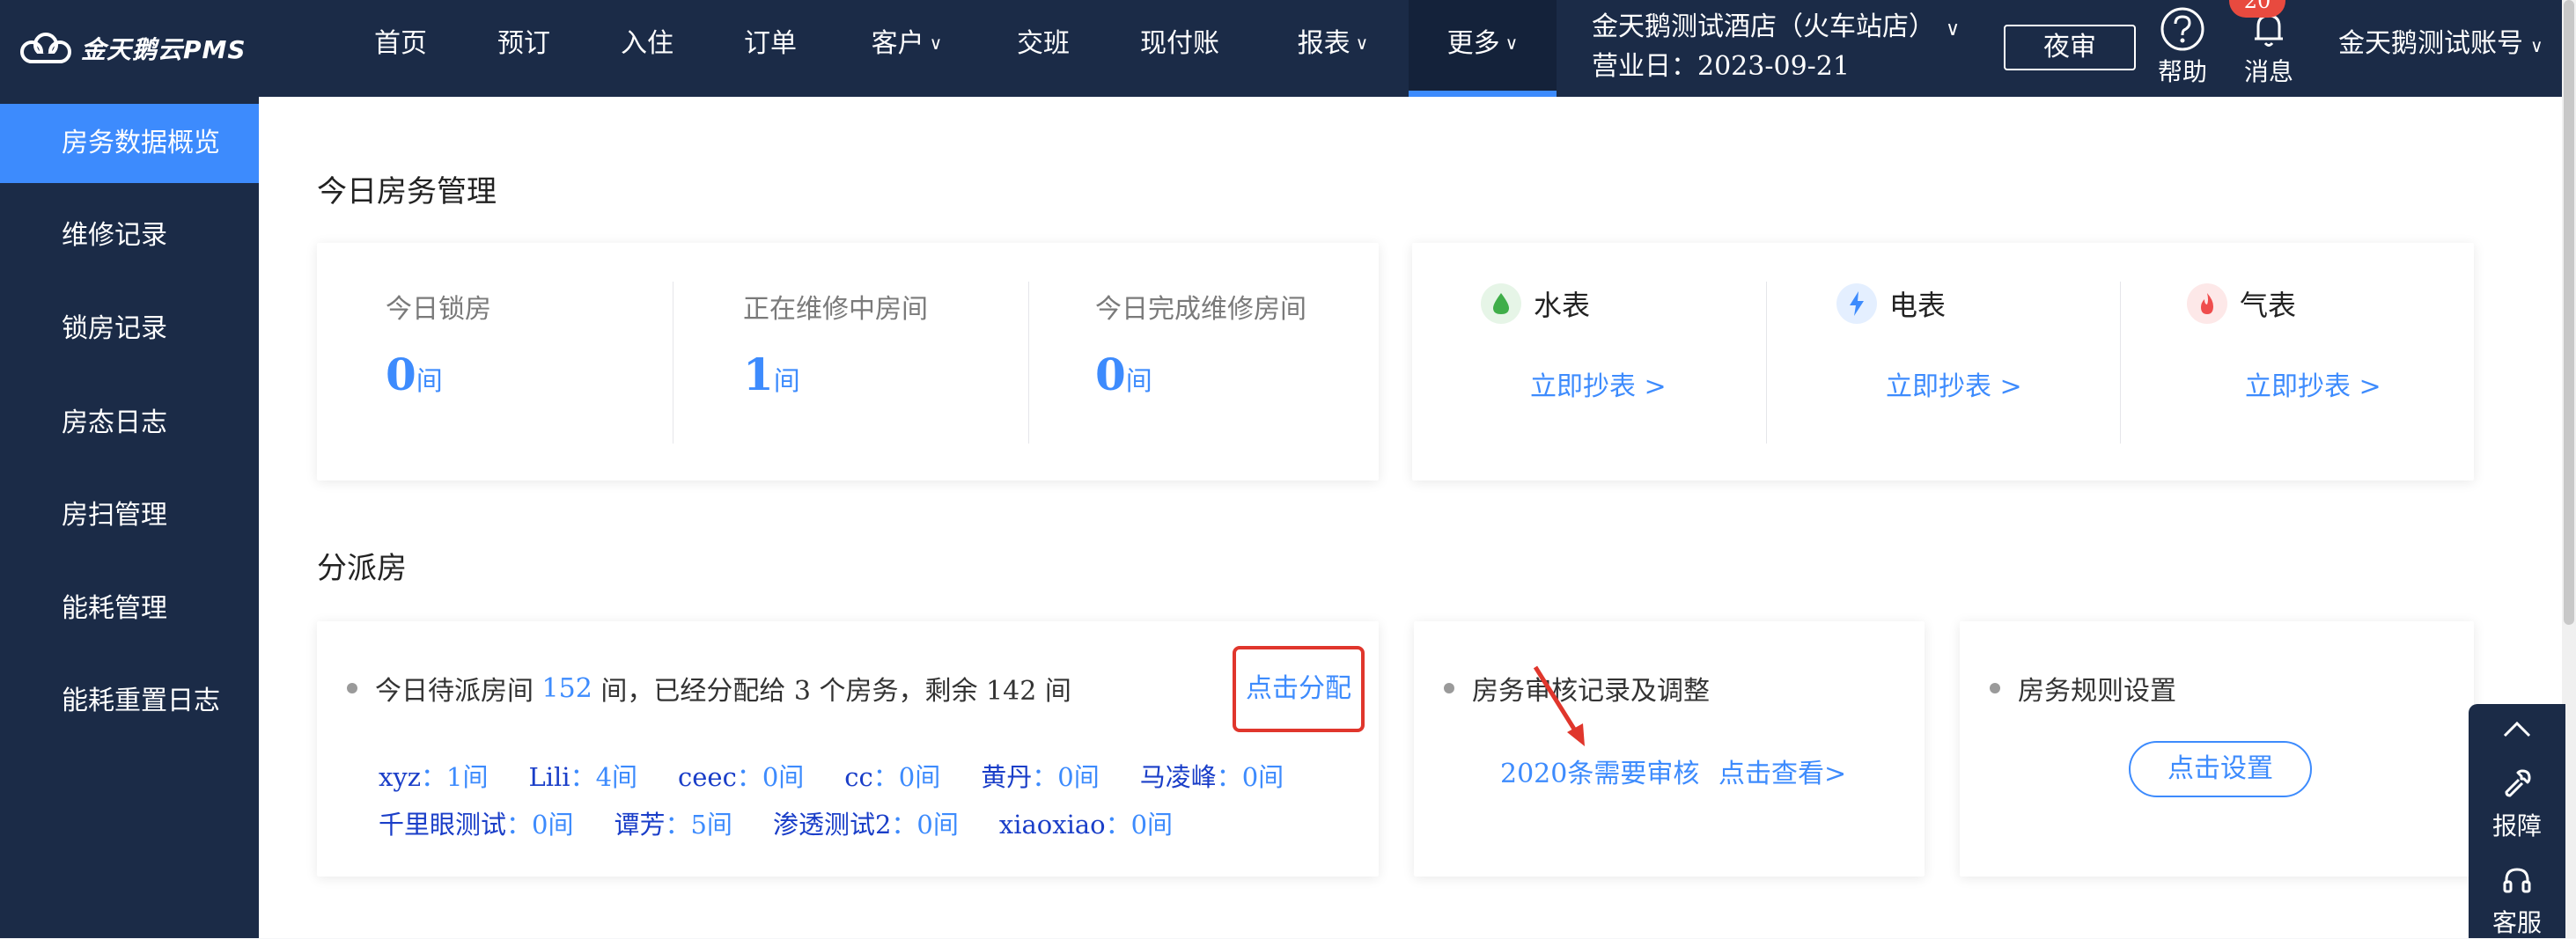 This screenshot has height=939, width=2576. Describe the element at coordinates (2268, 72) in the screenshot. I see `messages-label: 消息` at that location.